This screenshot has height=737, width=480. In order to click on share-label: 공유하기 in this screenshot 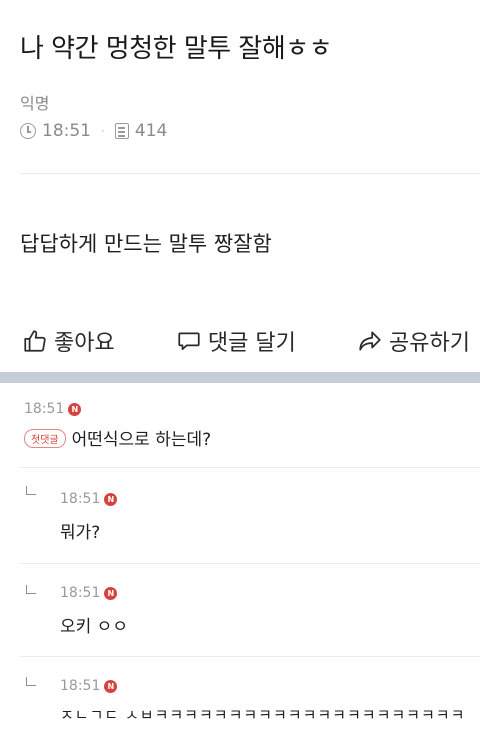, I will do `click(429, 343)`.